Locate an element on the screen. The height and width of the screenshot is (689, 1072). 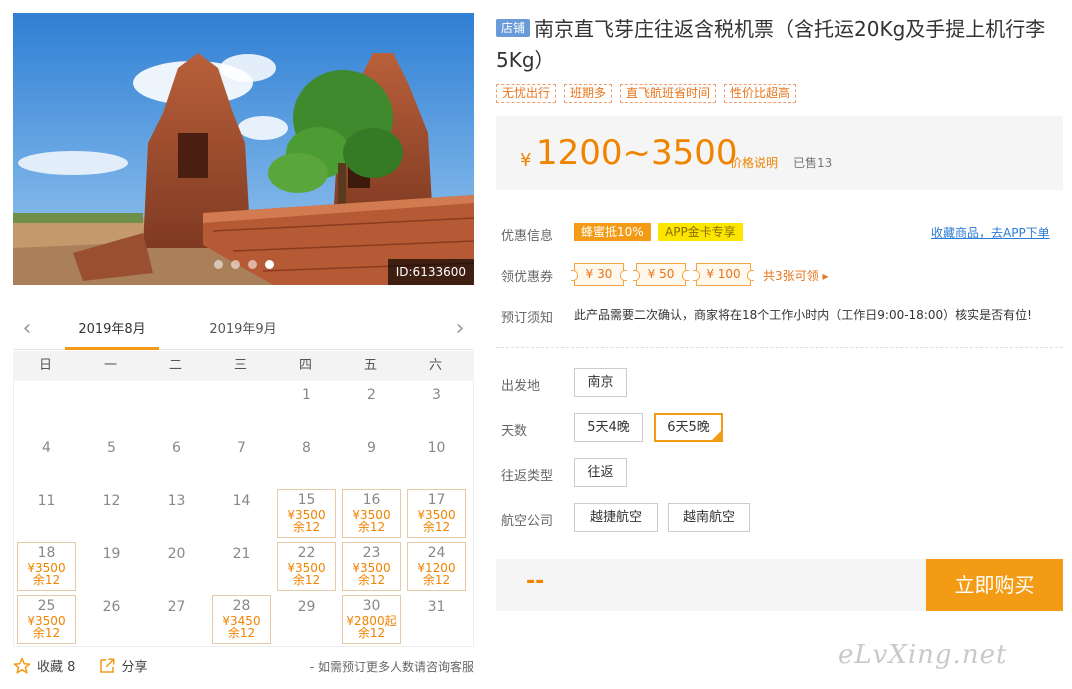
calendar-day: 6 is located at coordinates (176, 460).